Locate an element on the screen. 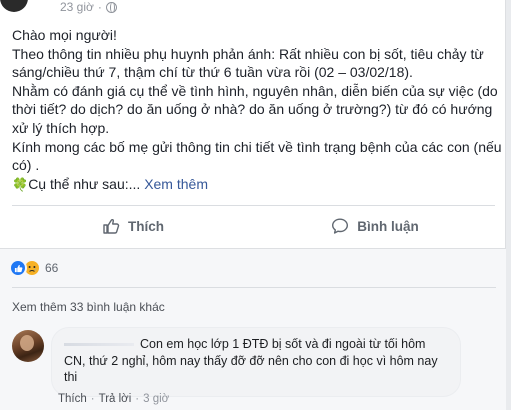 The image size is (511, 410). like-button: Thích is located at coordinates (133, 226).